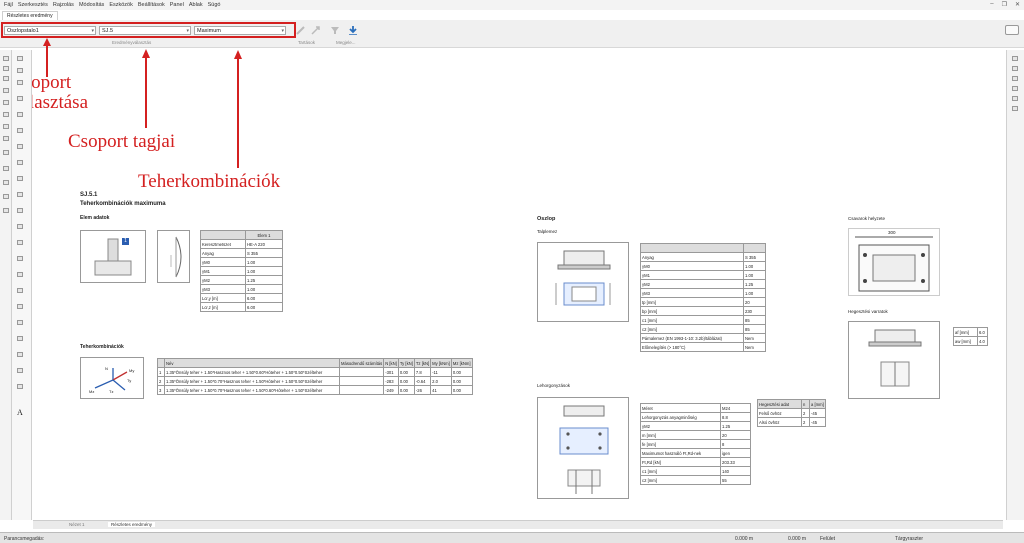 Image resolution: width=1024 pixels, height=543 pixels. Describe the element at coordinates (122, 141) in the screenshot. I see `annotation-group-members: Csoport tagjai` at that location.